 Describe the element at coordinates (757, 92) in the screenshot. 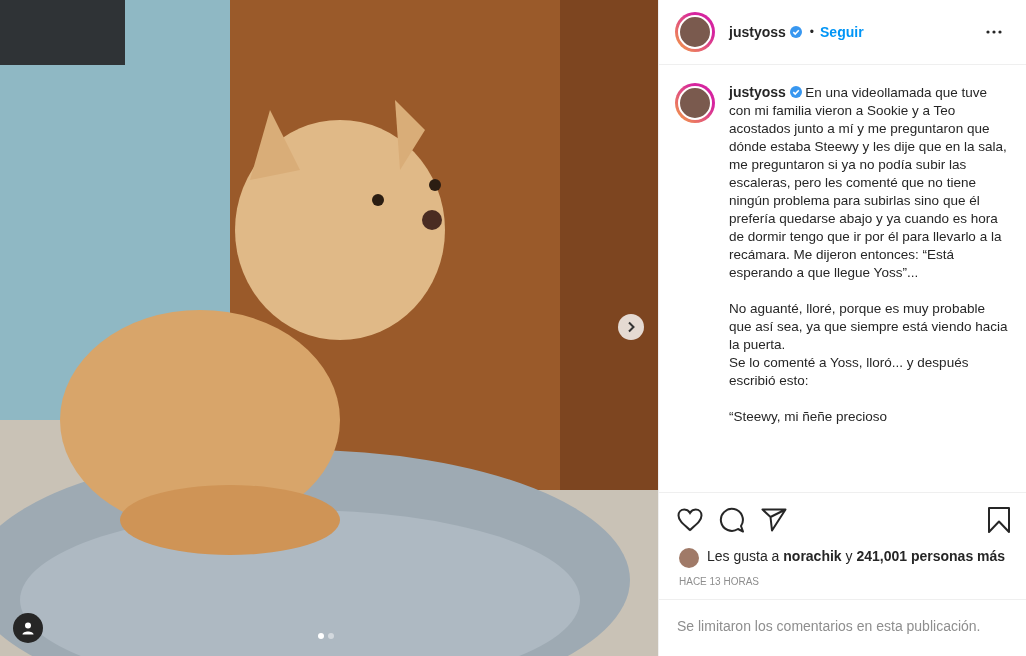

I see `username-link: justyoss` at that location.